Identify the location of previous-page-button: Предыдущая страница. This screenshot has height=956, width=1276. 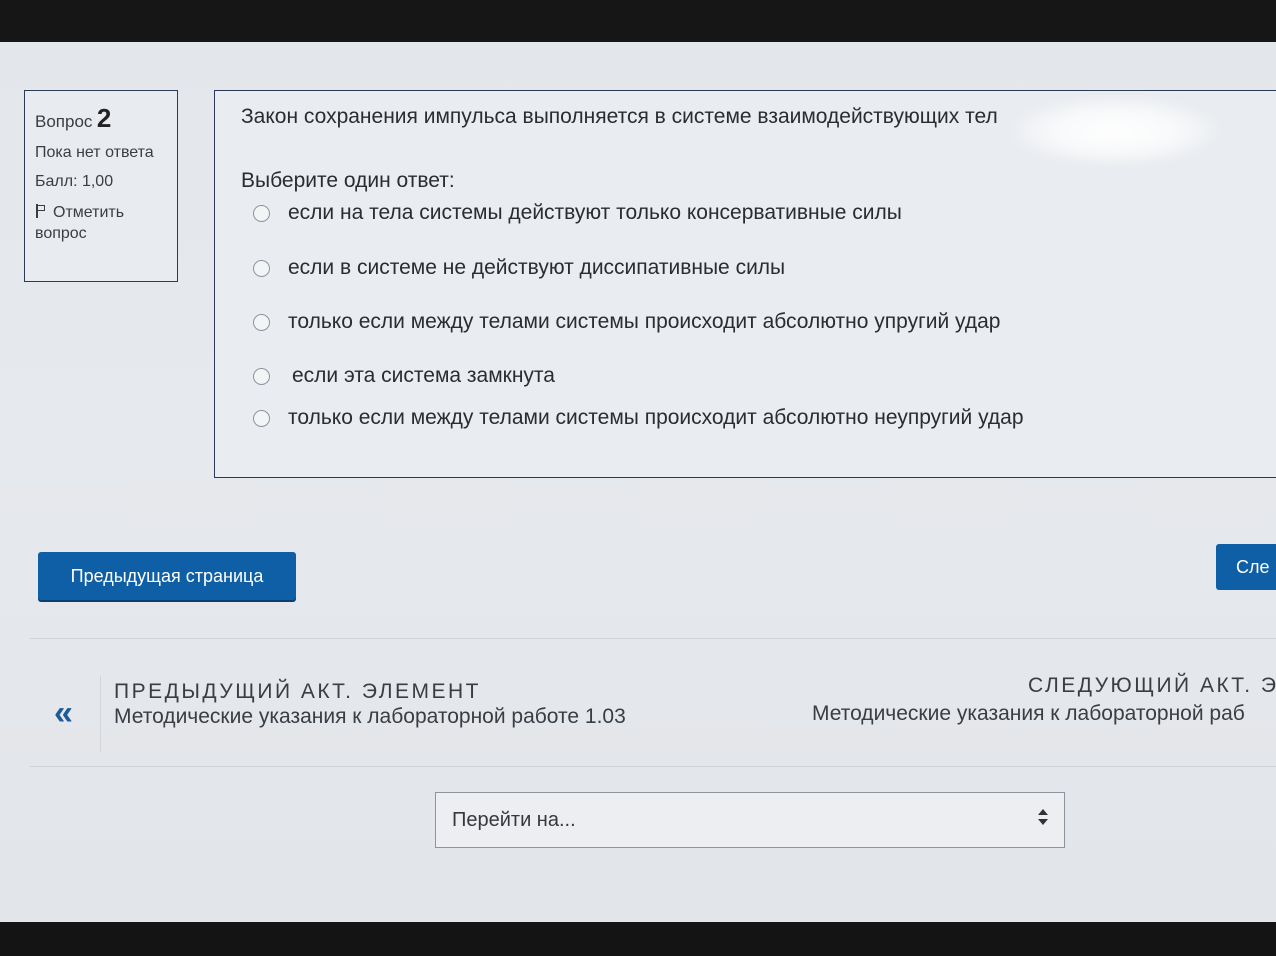
(167, 576).